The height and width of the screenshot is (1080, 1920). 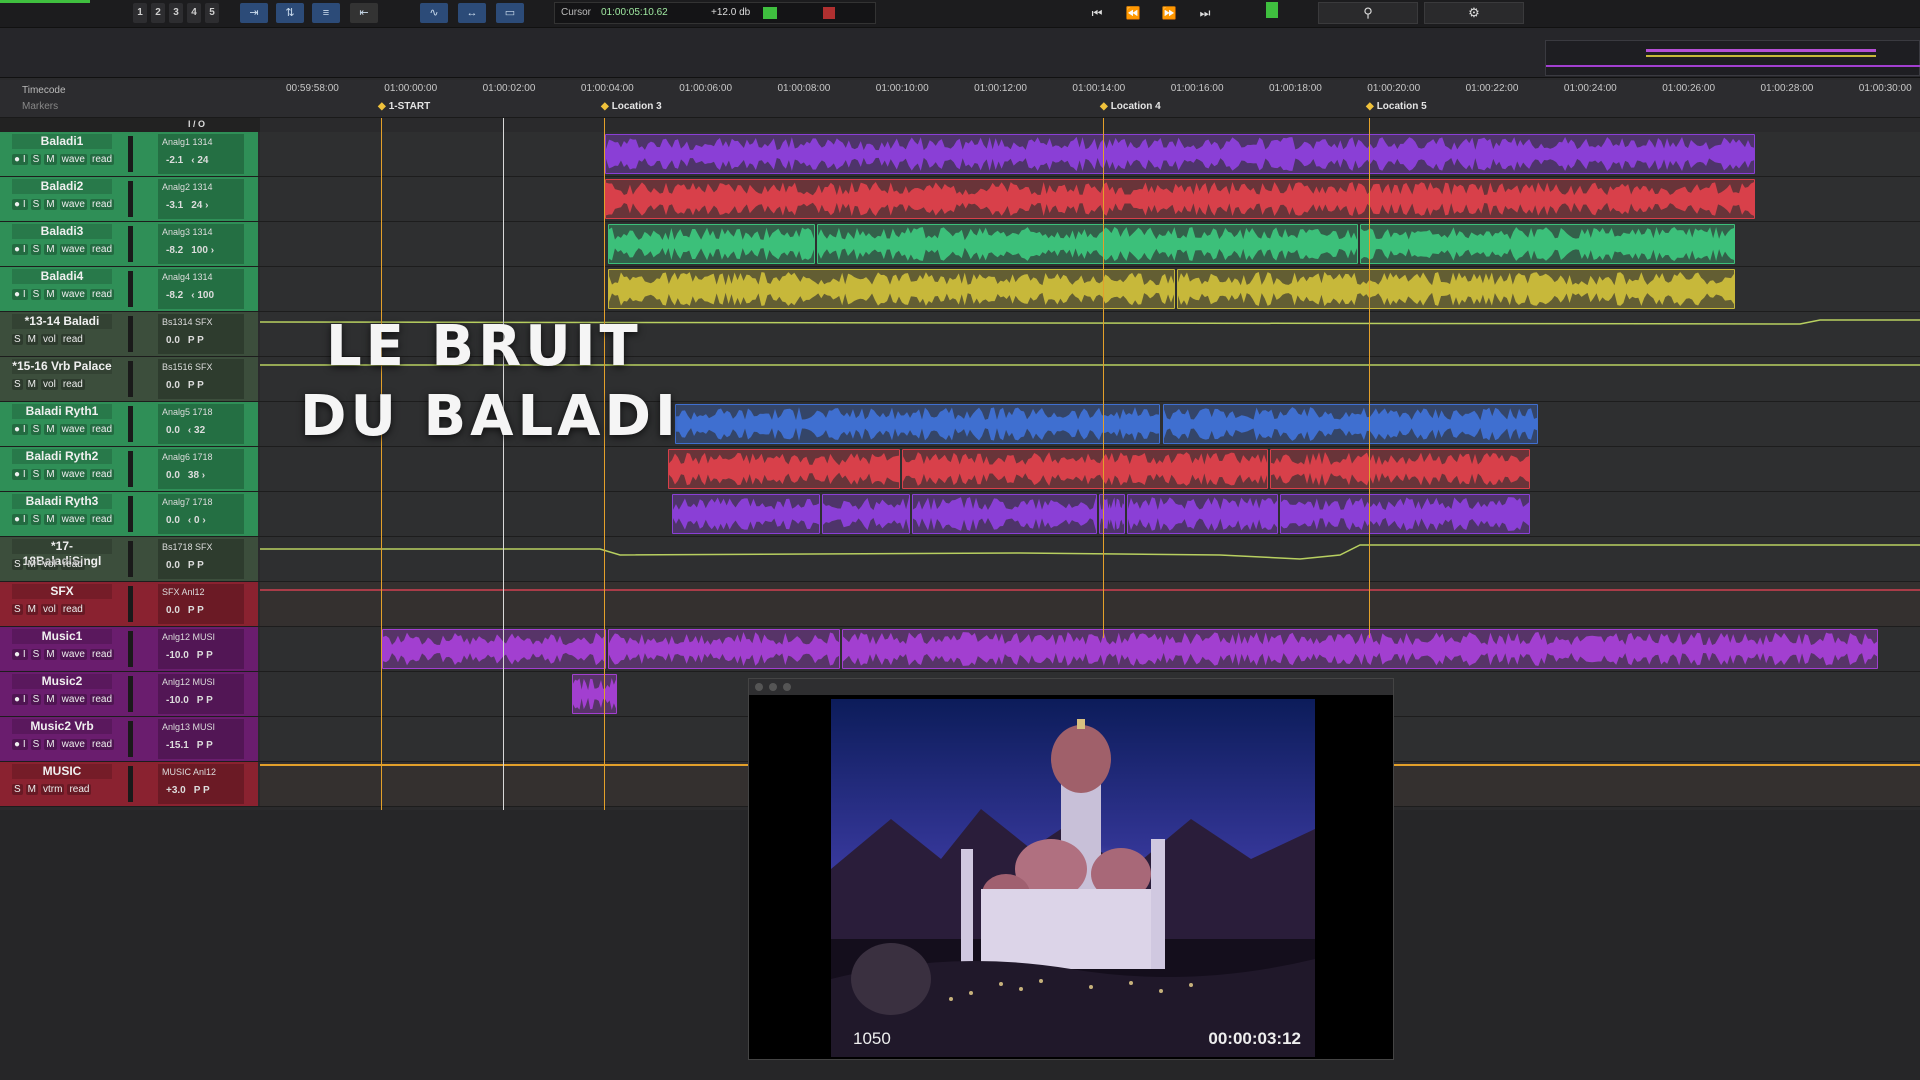 What do you see at coordinates (1097, 13) in the screenshot?
I see `go-to-start-button: ⏮` at bounding box center [1097, 13].